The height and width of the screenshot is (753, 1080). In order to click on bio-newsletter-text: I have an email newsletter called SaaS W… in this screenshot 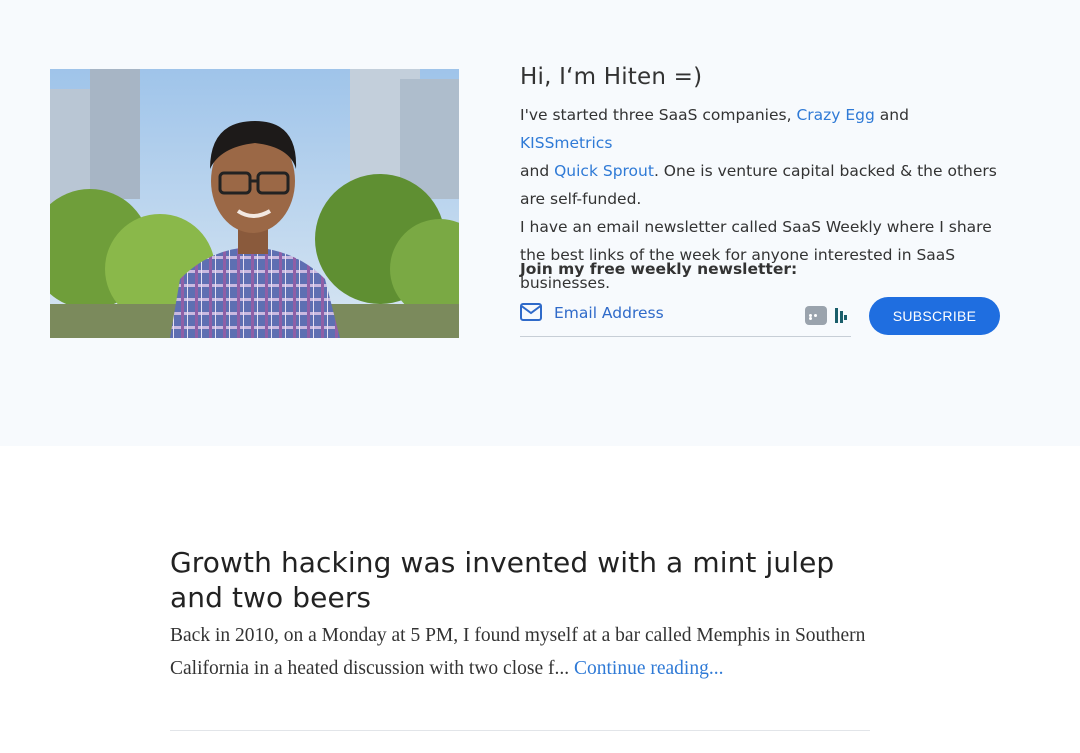, I will do `click(756, 255)`.